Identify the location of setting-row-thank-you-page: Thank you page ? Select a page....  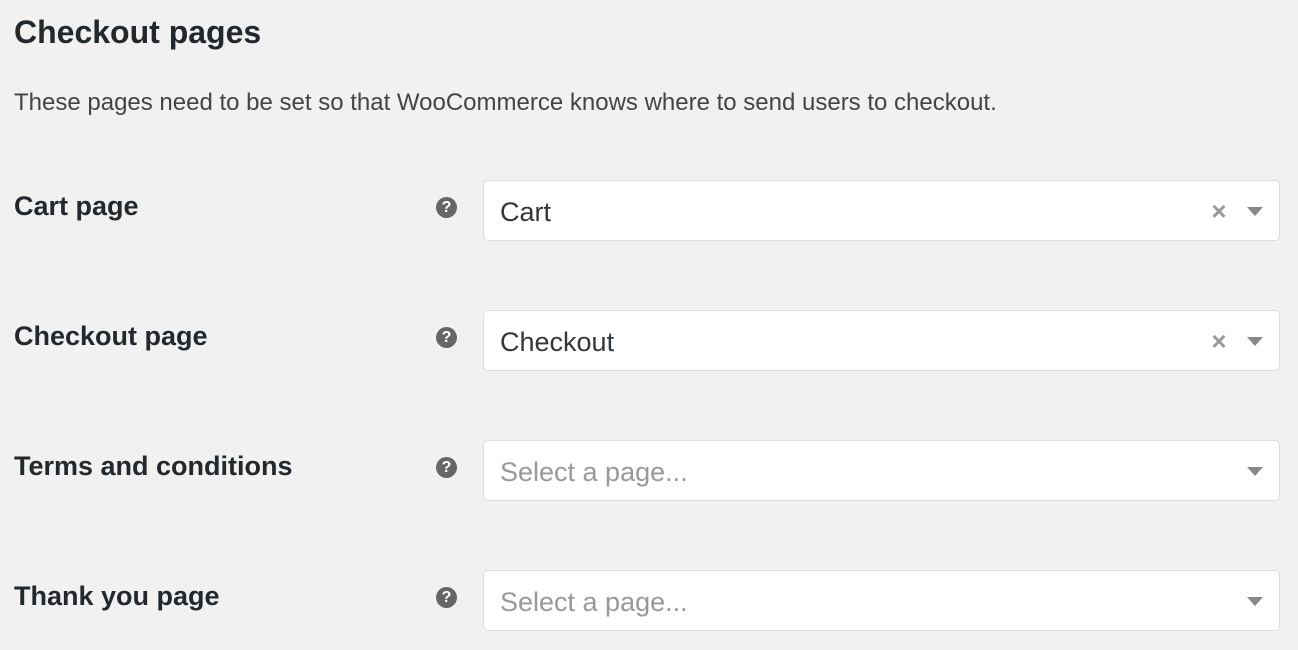
(649, 602).